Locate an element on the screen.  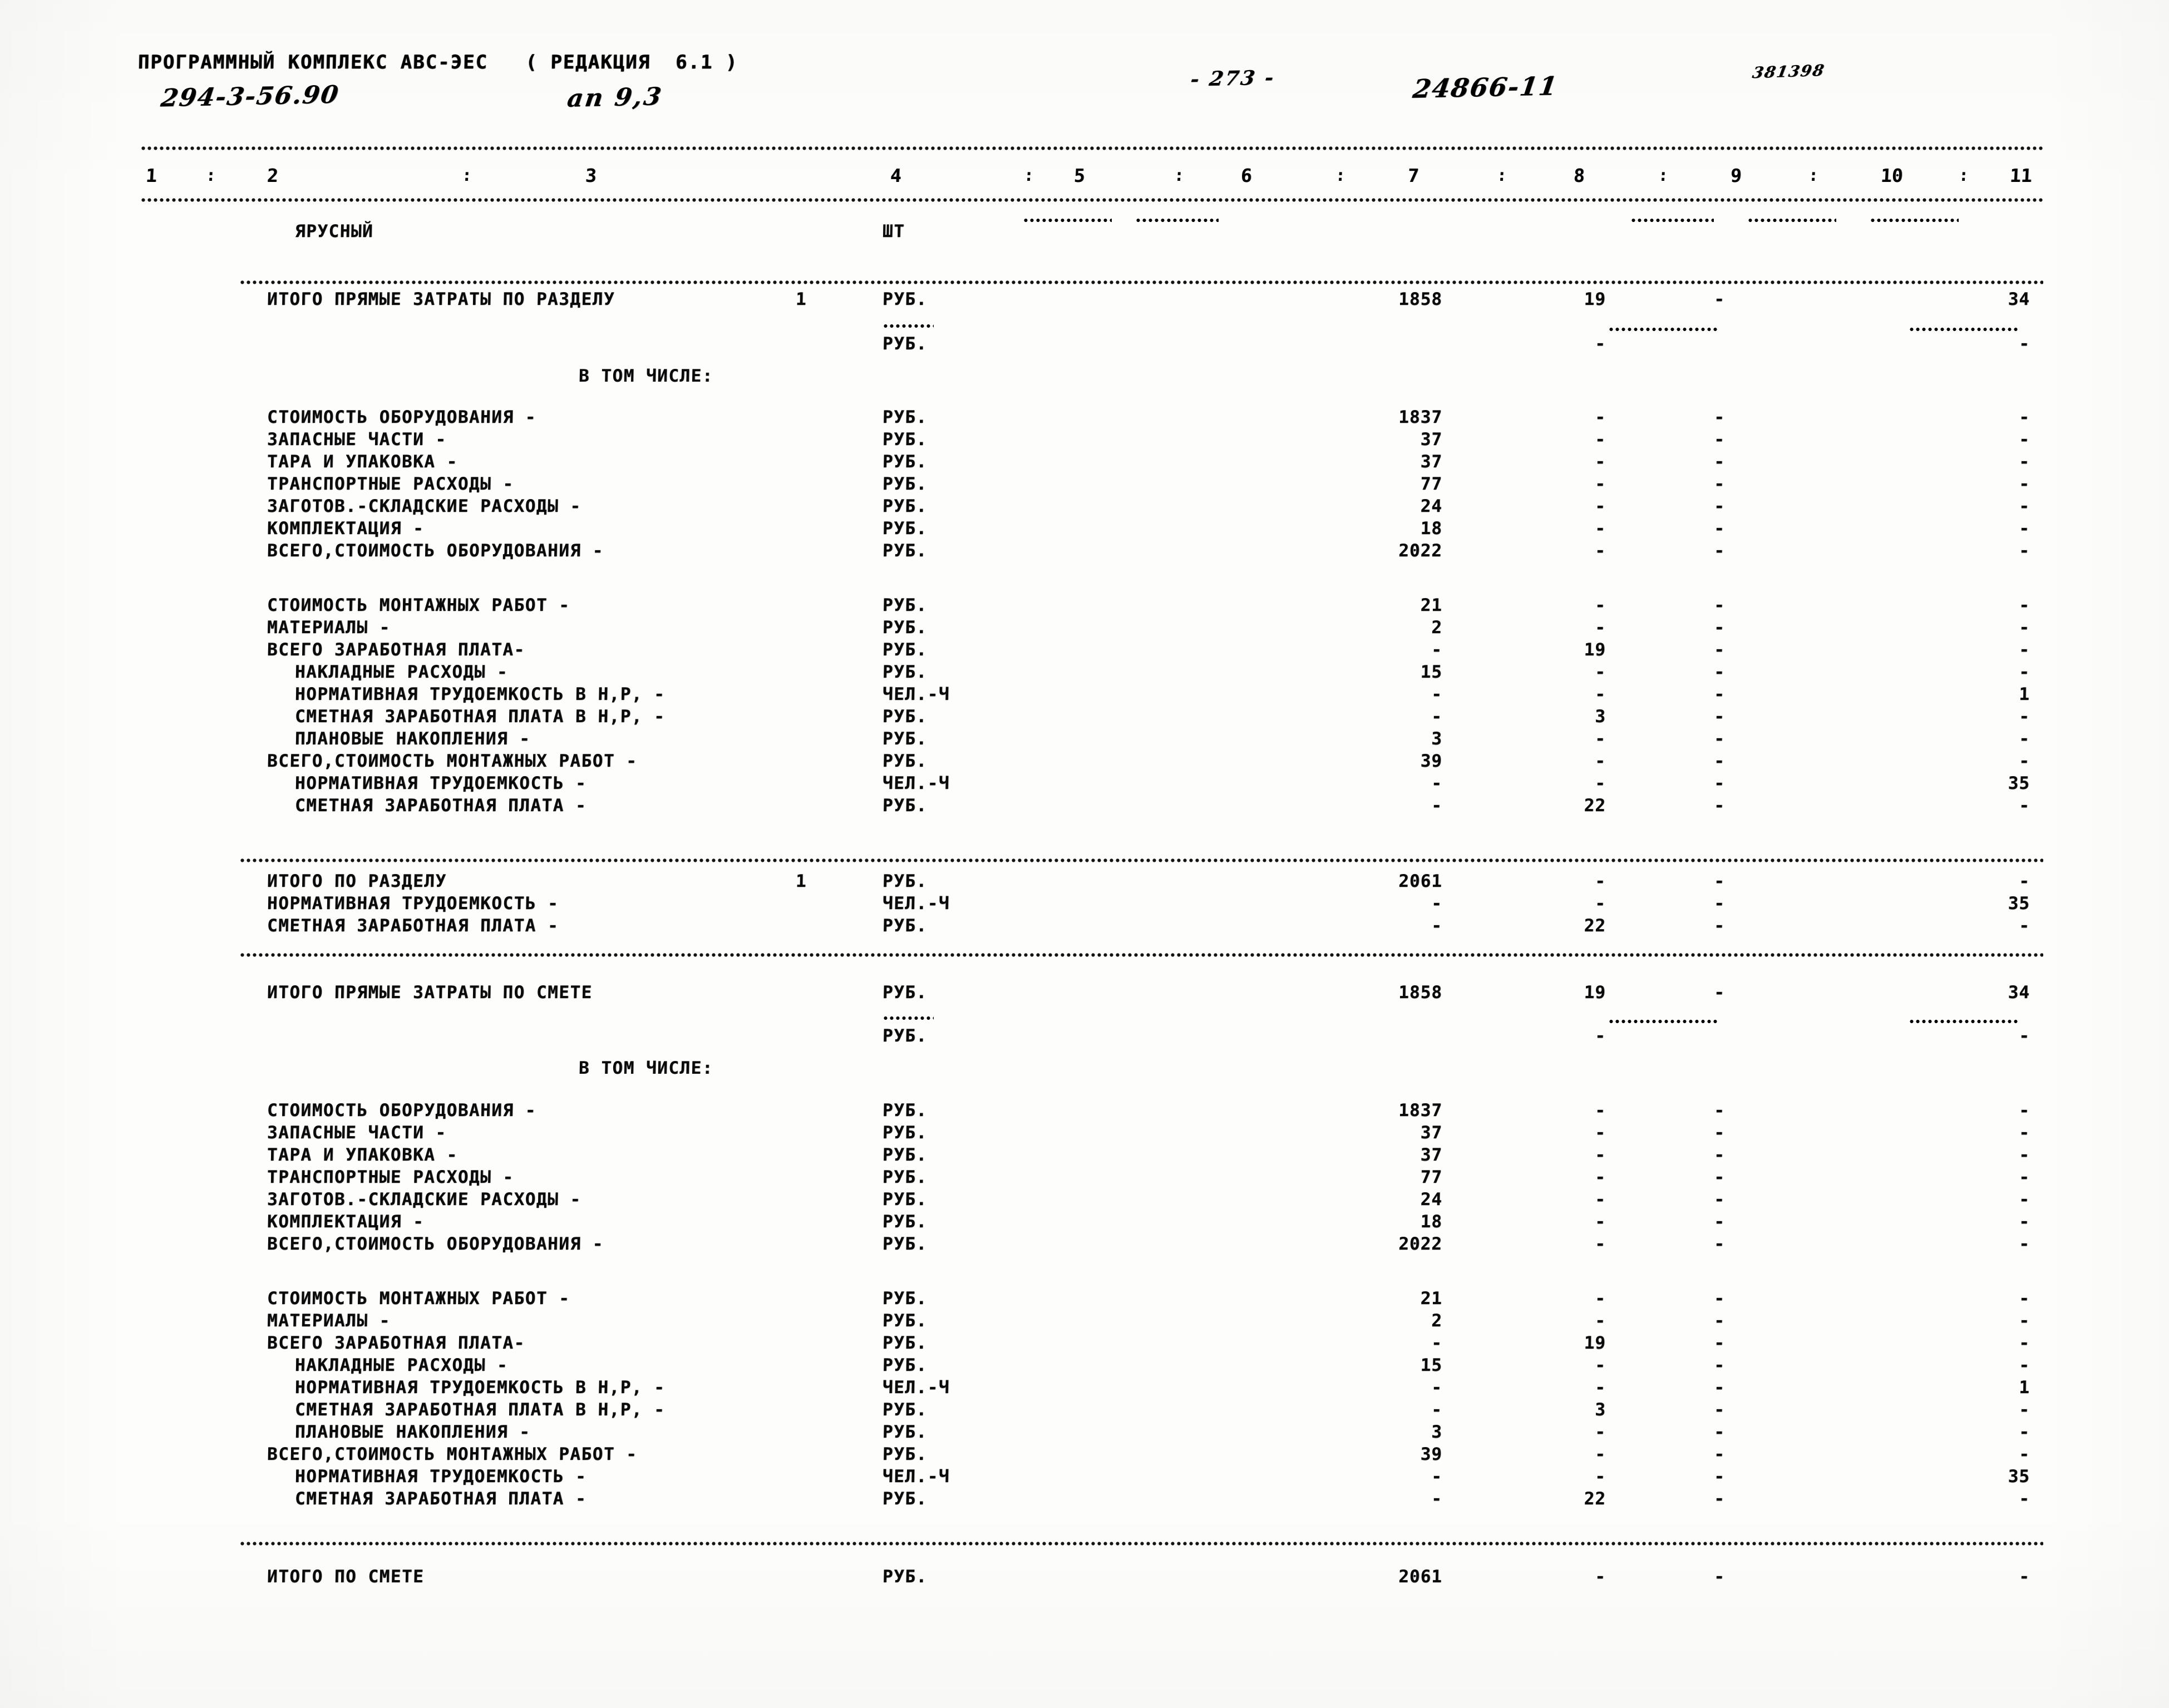
unit-vsego-zarabotnaya-plata-2: РУБ. is located at coordinates (905, 1343).